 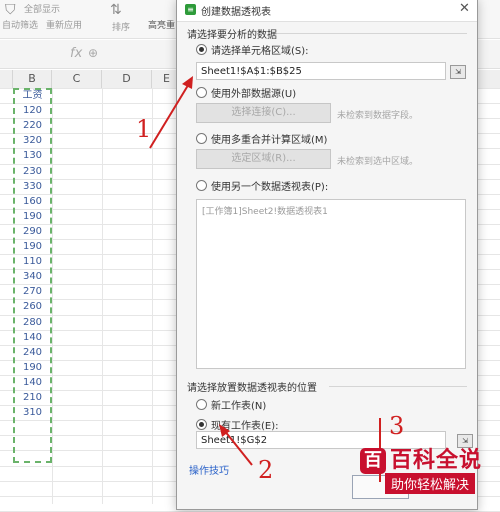 What do you see at coordinates (266, 470) in the screenshot?
I see `annotation-2: 2` at bounding box center [266, 470].